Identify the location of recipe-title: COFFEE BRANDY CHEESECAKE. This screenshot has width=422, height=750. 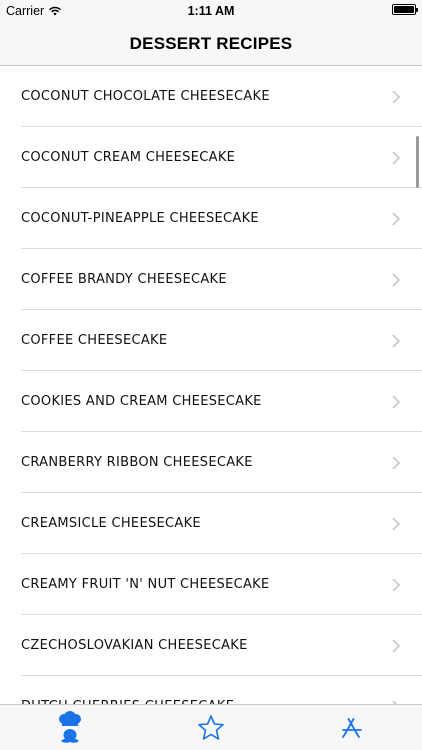
(124, 279).